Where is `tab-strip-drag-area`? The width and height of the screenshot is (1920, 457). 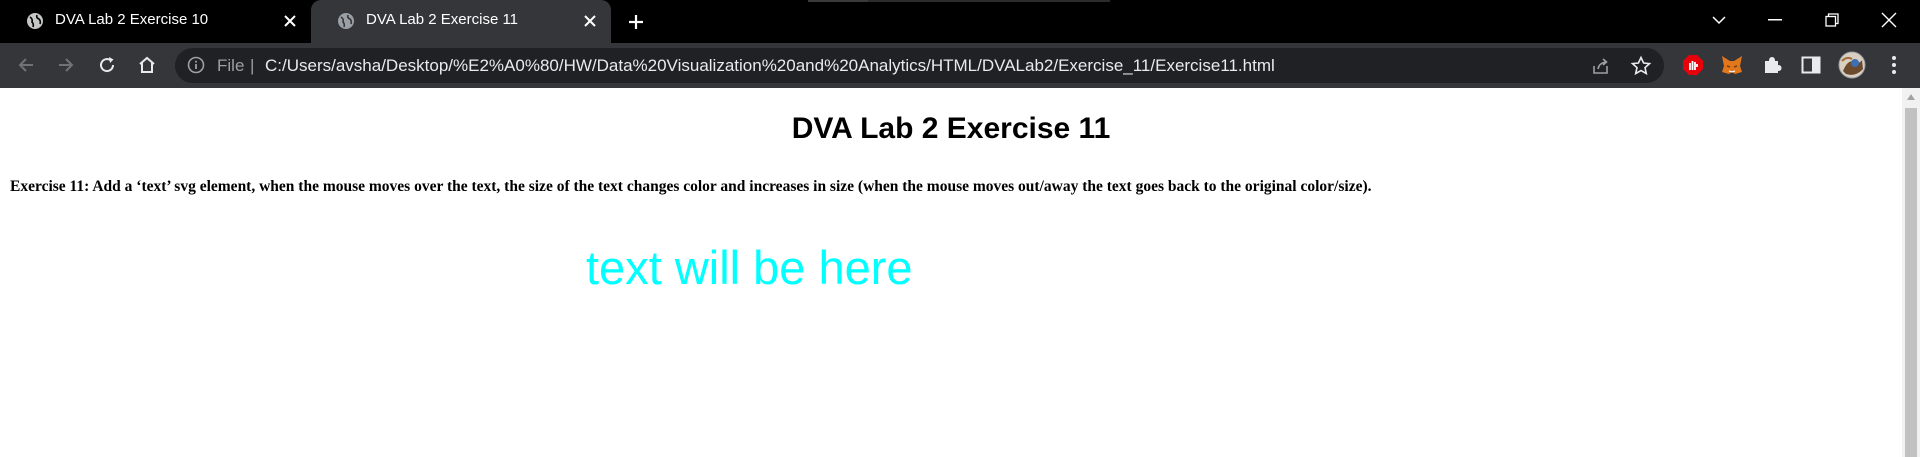 tab-strip-drag-area is located at coordinates (959, 1).